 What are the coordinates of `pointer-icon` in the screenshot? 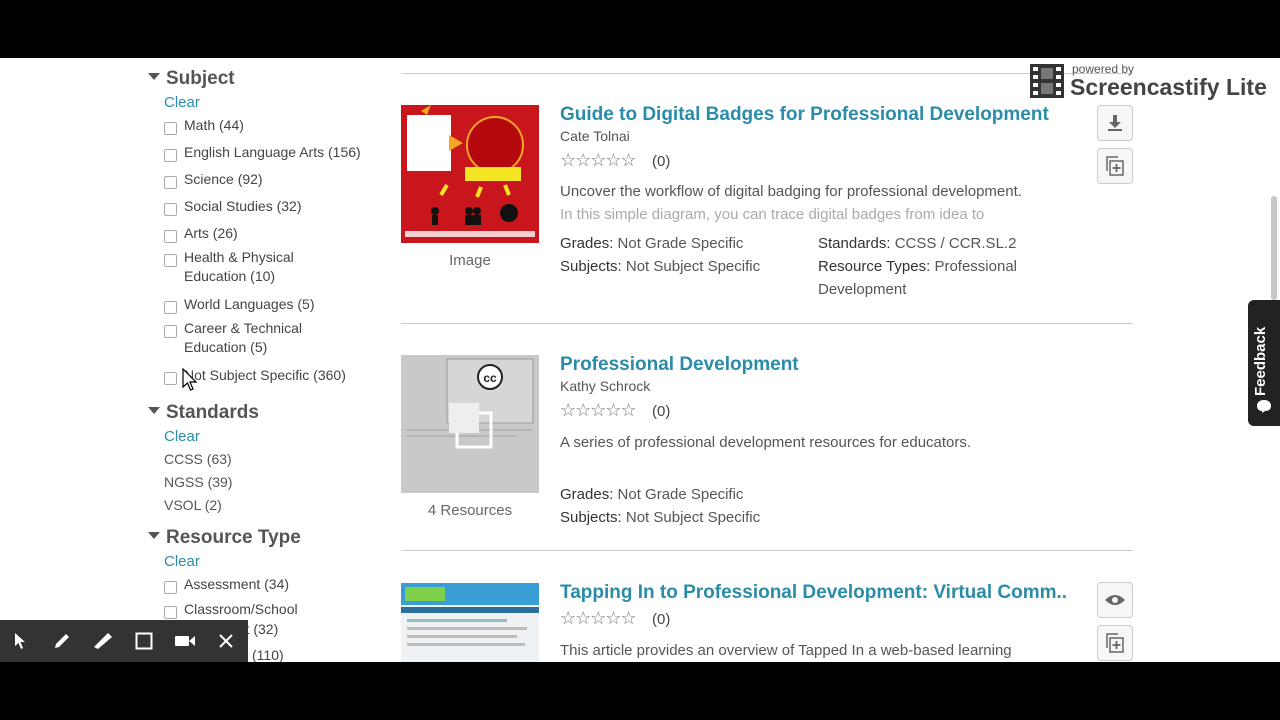 It's located at (19, 641).